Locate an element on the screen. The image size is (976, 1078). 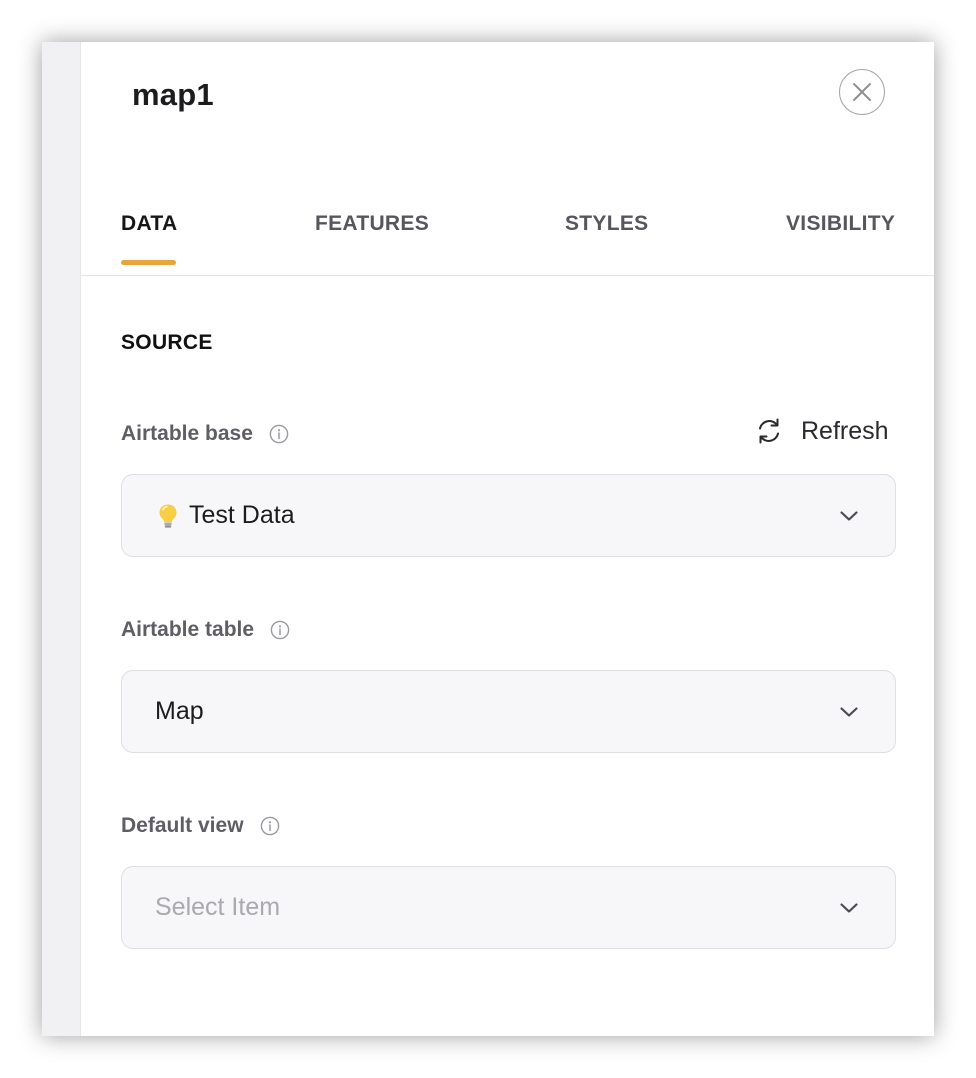
tab-features: FEATURES is located at coordinates (372, 224).